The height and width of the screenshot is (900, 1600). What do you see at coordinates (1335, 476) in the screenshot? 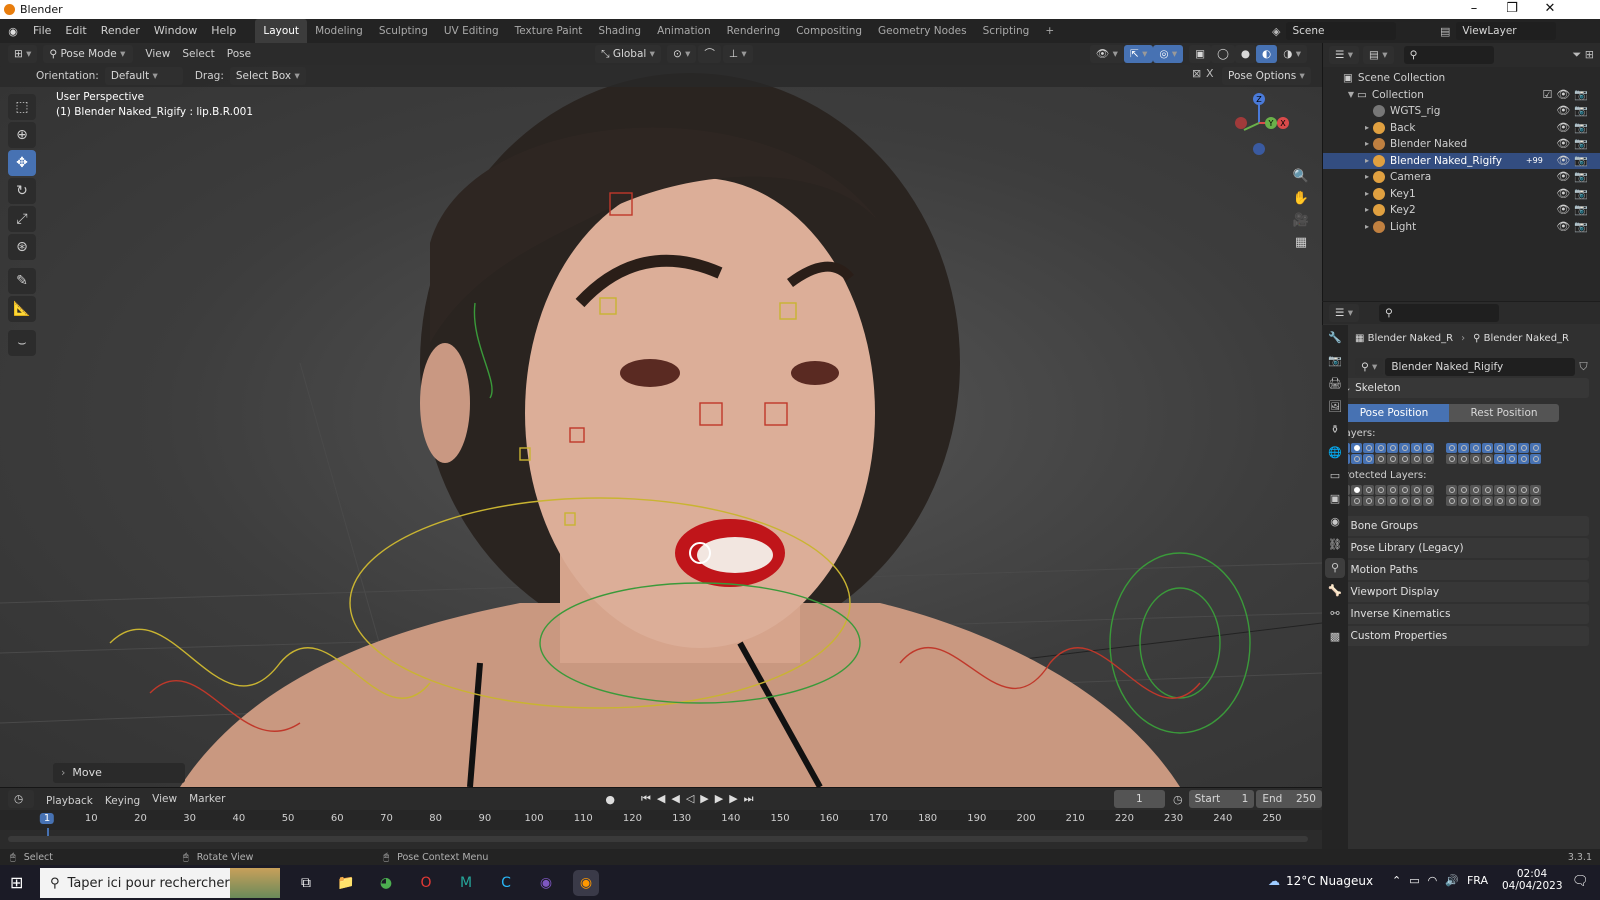
I see `collection-tab-icon: ▭` at bounding box center [1335, 476].